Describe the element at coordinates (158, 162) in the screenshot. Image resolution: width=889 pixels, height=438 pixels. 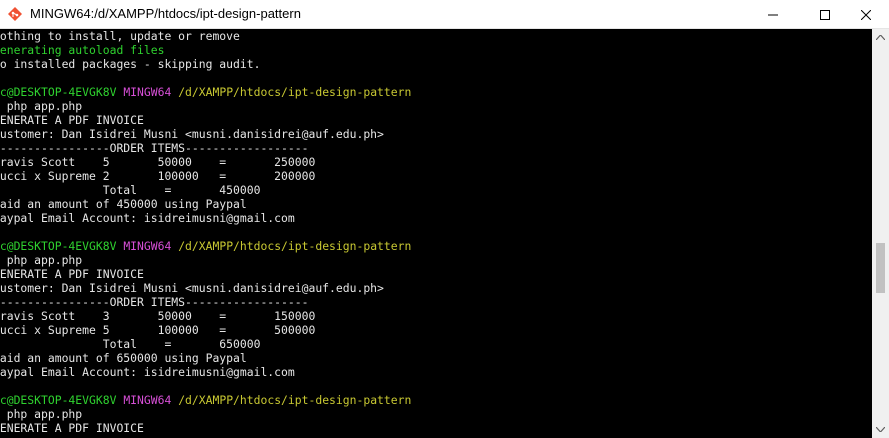
I see `terminal-line: Travis Scott 5 50000 = 250000` at that location.